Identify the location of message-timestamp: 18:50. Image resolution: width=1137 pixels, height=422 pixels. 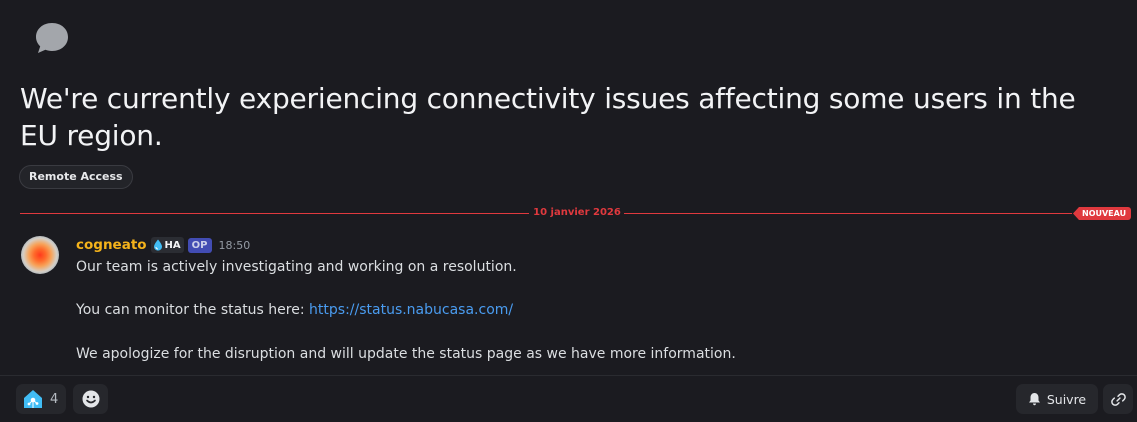
(235, 245).